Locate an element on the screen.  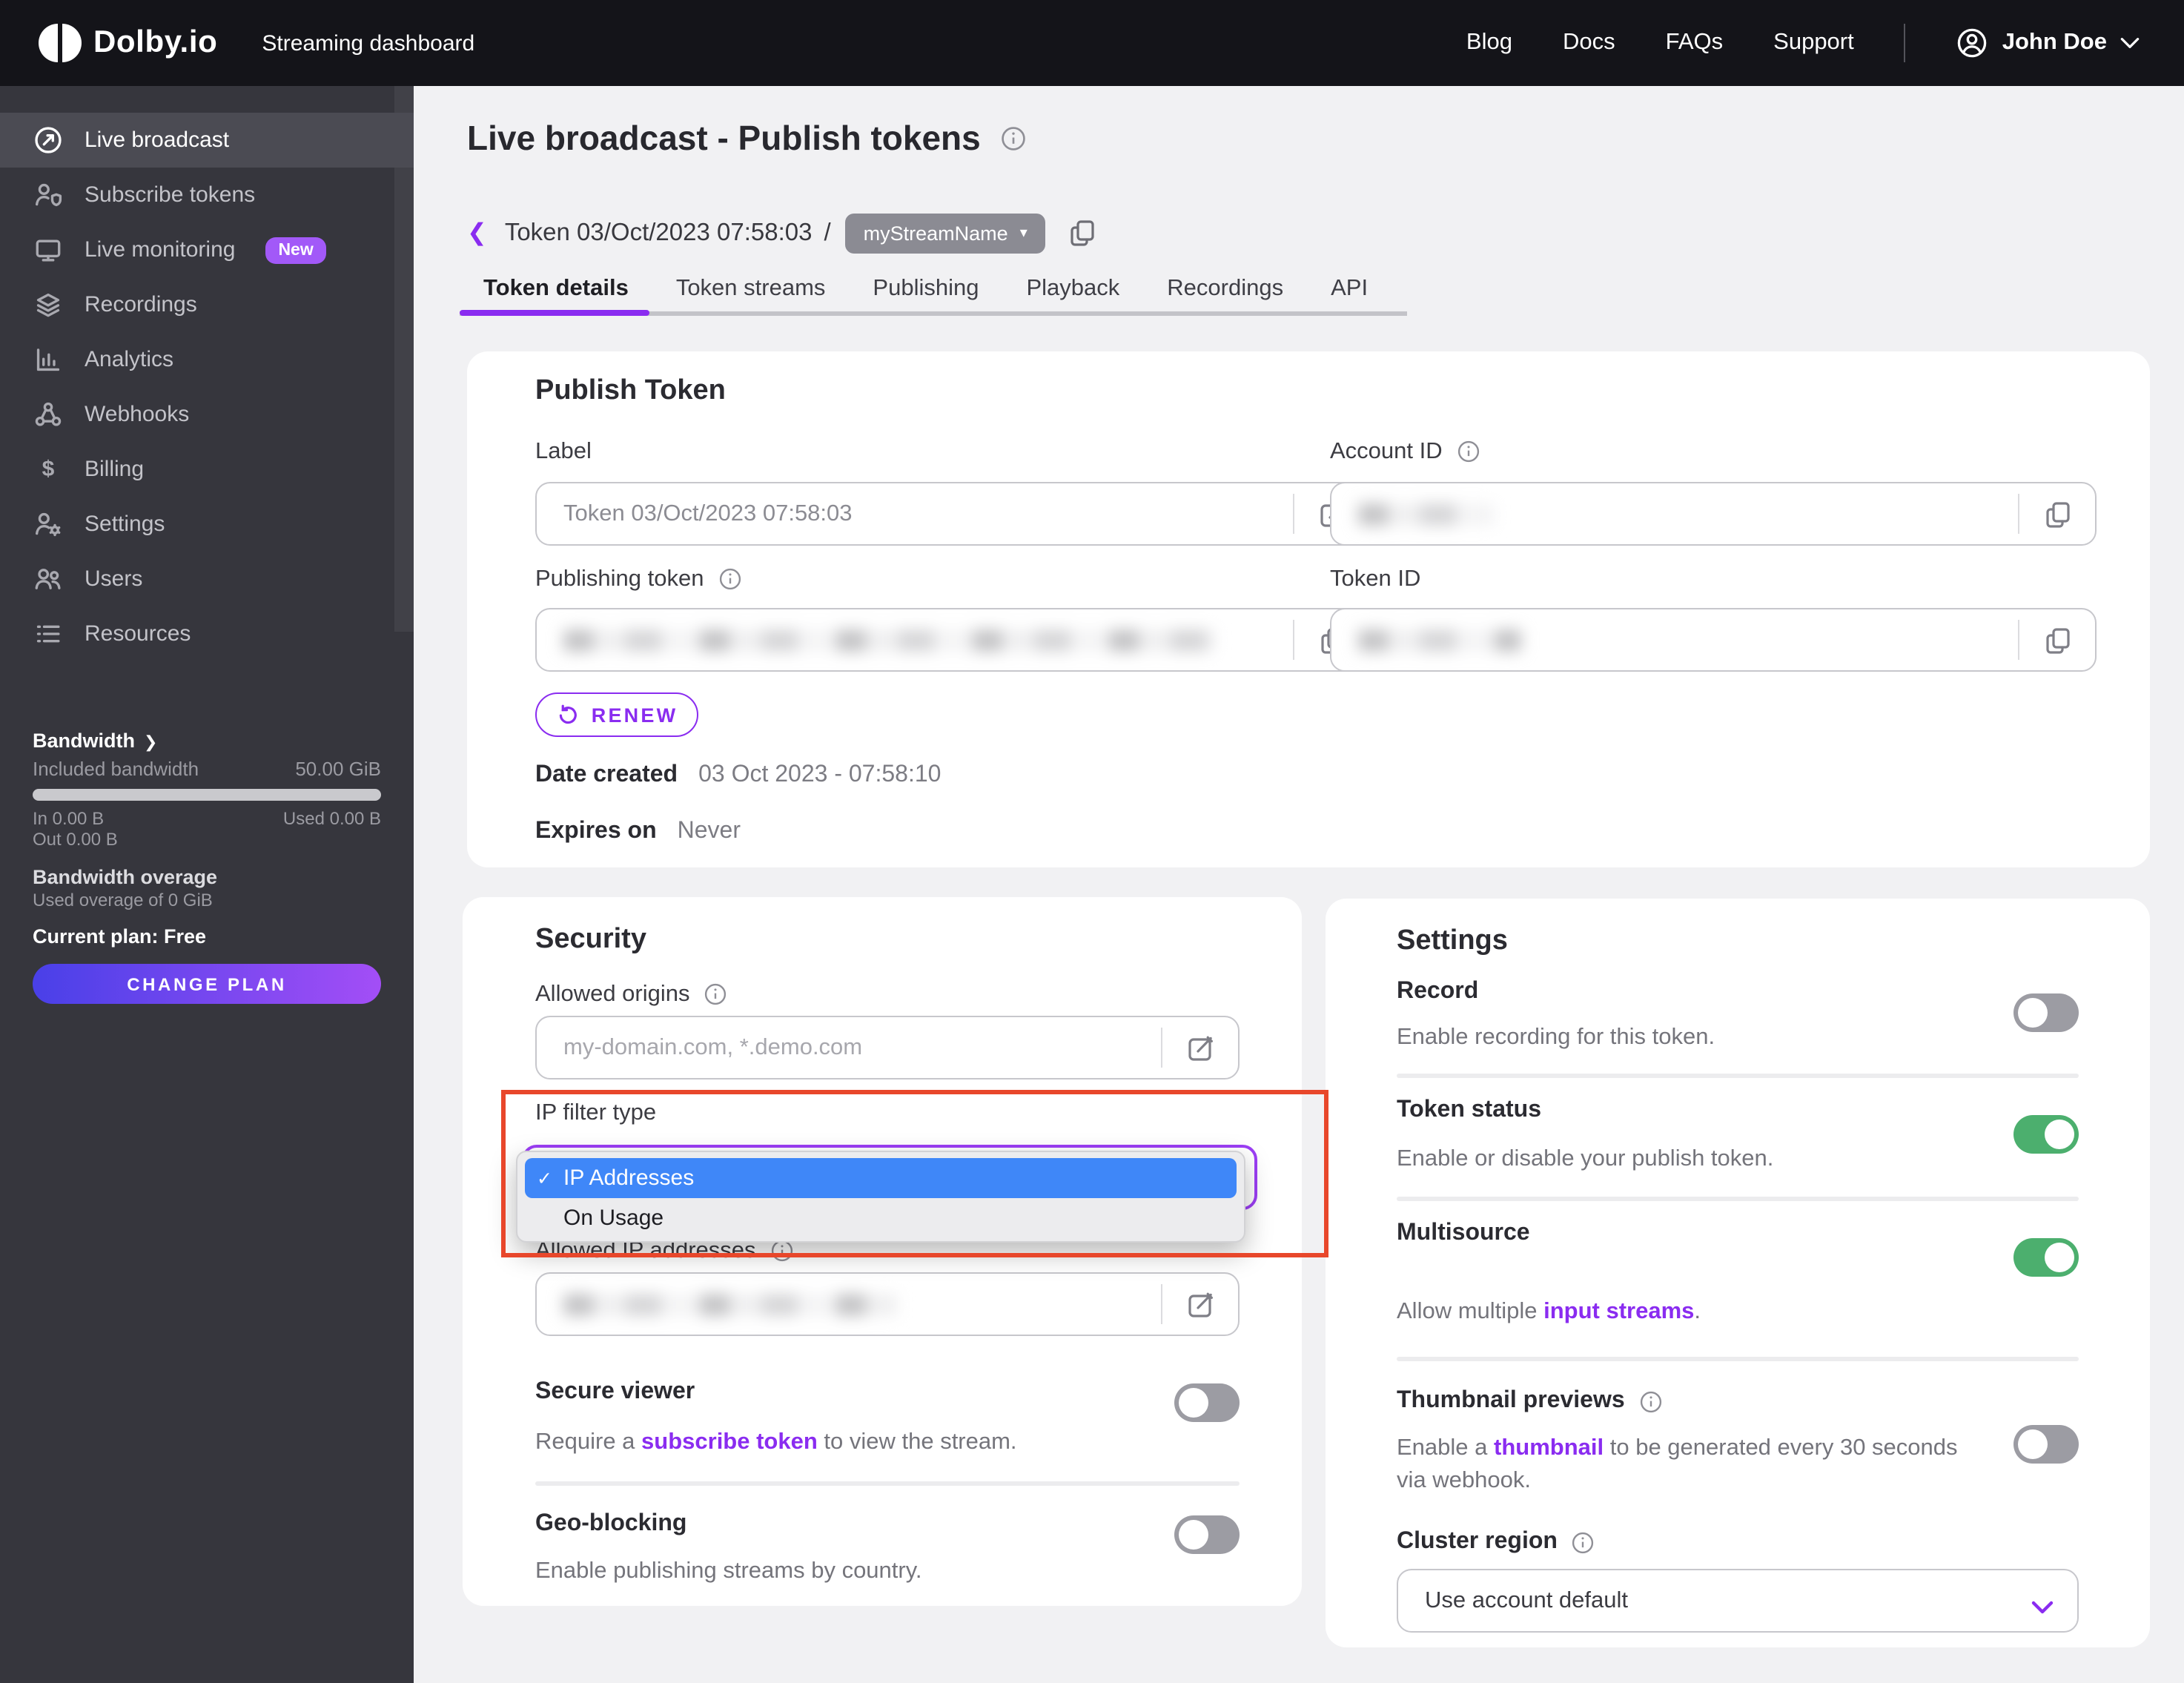
sidebar-item-recordings: Recordings is located at coordinates (207, 304).